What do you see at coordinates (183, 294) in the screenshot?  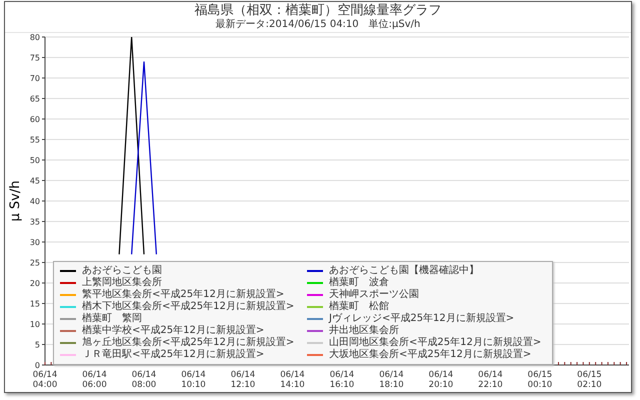 I see `legend-label: 繁平地区集会所<平成25年12月に新規設置>` at bounding box center [183, 294].